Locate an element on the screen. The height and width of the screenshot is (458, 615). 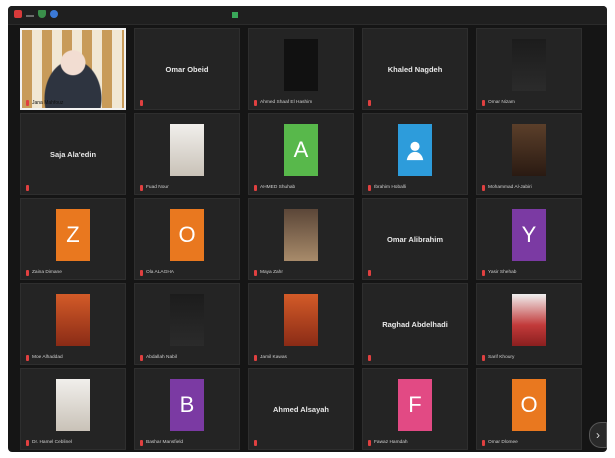
participant-tile: Jana Mahfouz is located at coordinates (73, 69).